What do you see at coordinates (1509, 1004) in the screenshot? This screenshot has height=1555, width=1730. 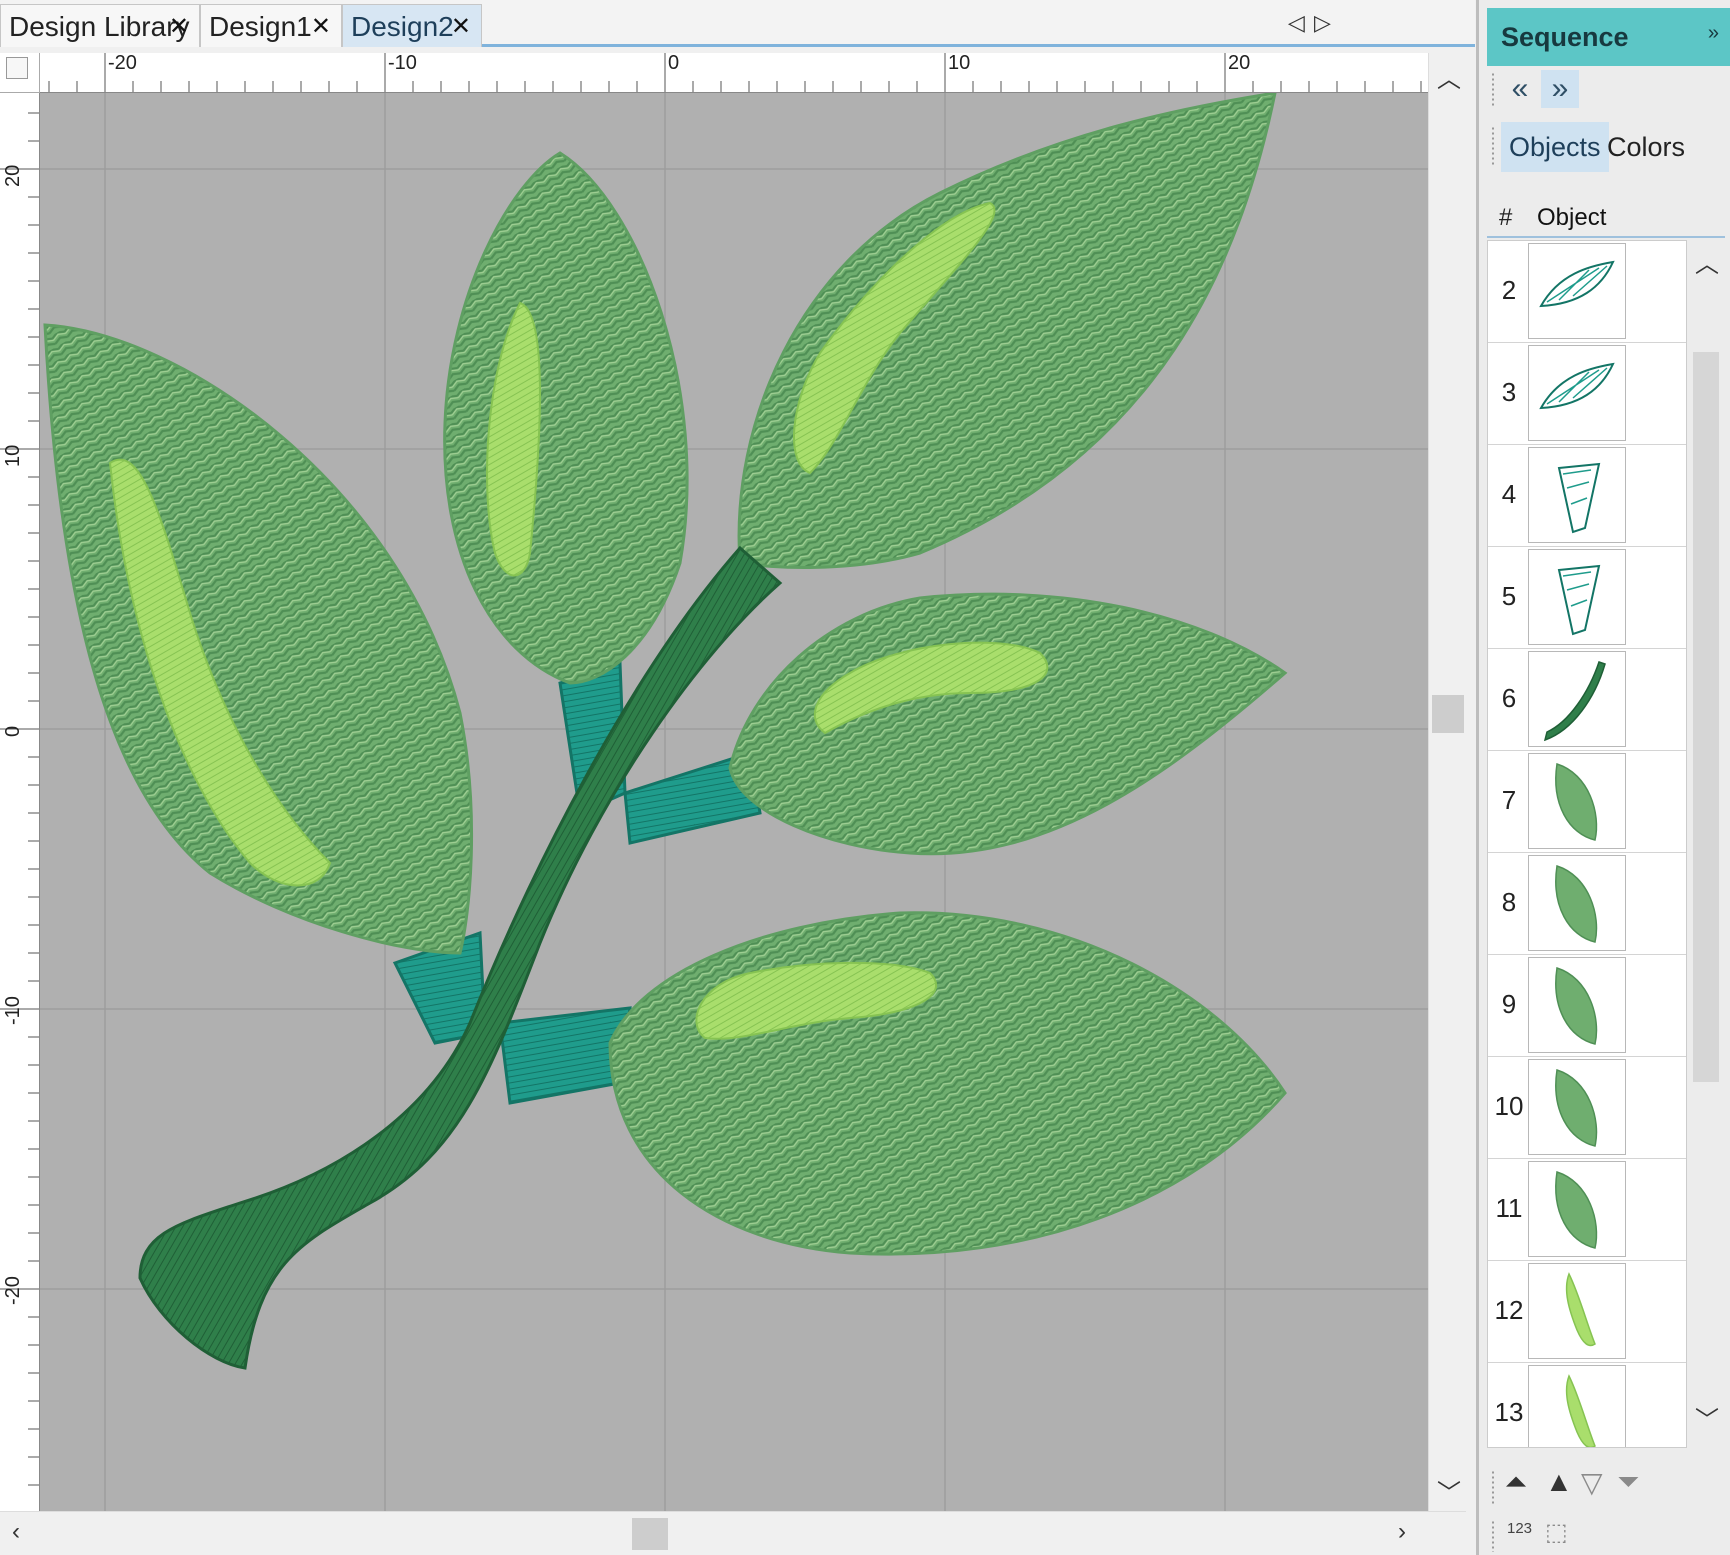 I see `object-number: 9` at bounding box center [1509, 1004].